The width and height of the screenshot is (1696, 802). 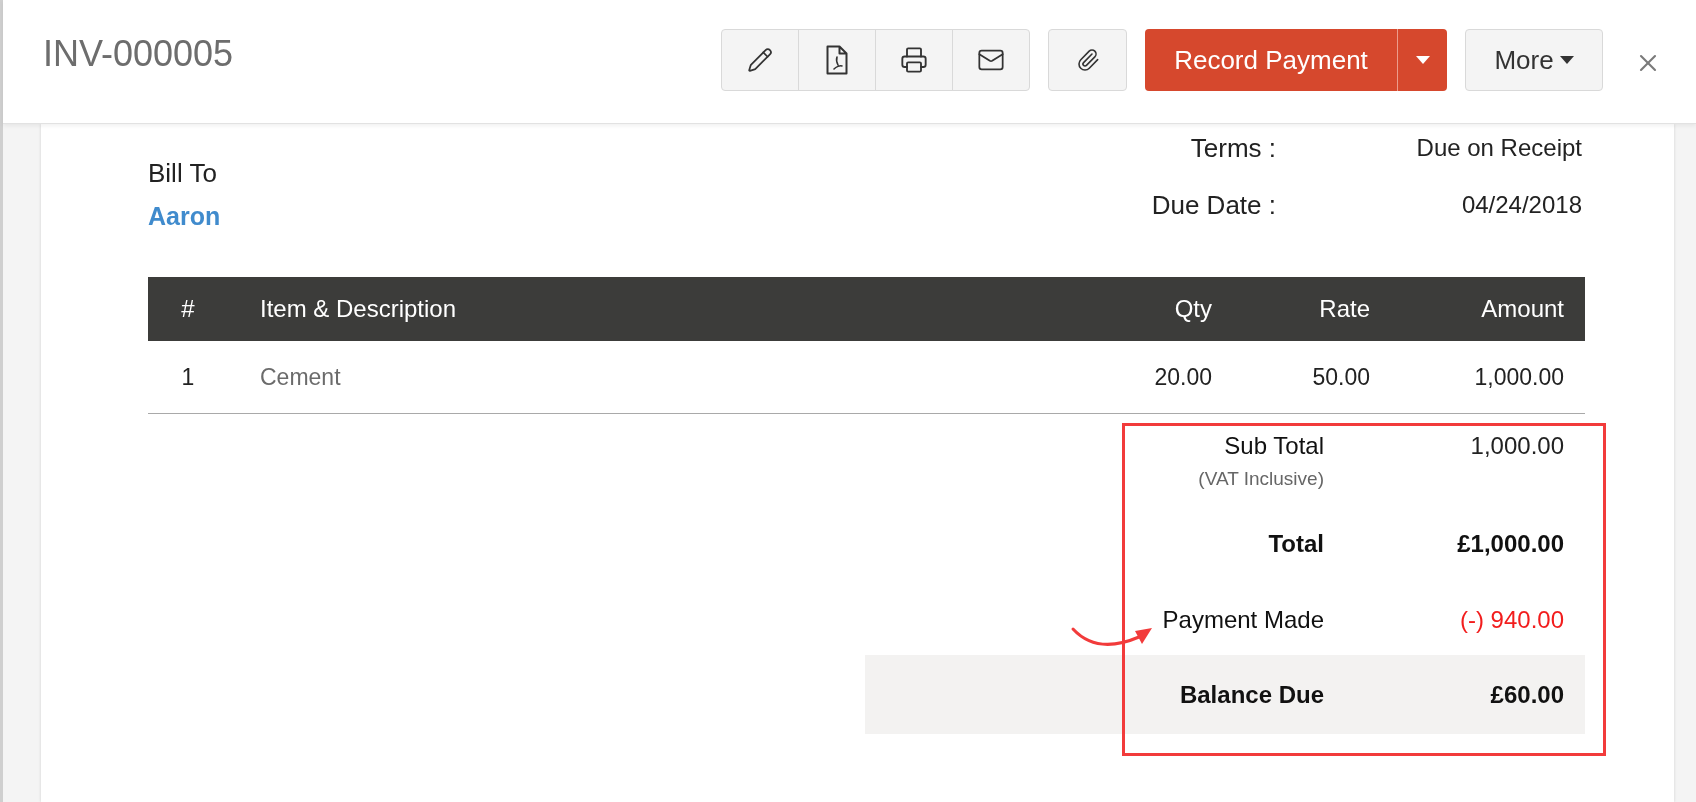 I want to click on pdf-button, so click(x=837, y=60).